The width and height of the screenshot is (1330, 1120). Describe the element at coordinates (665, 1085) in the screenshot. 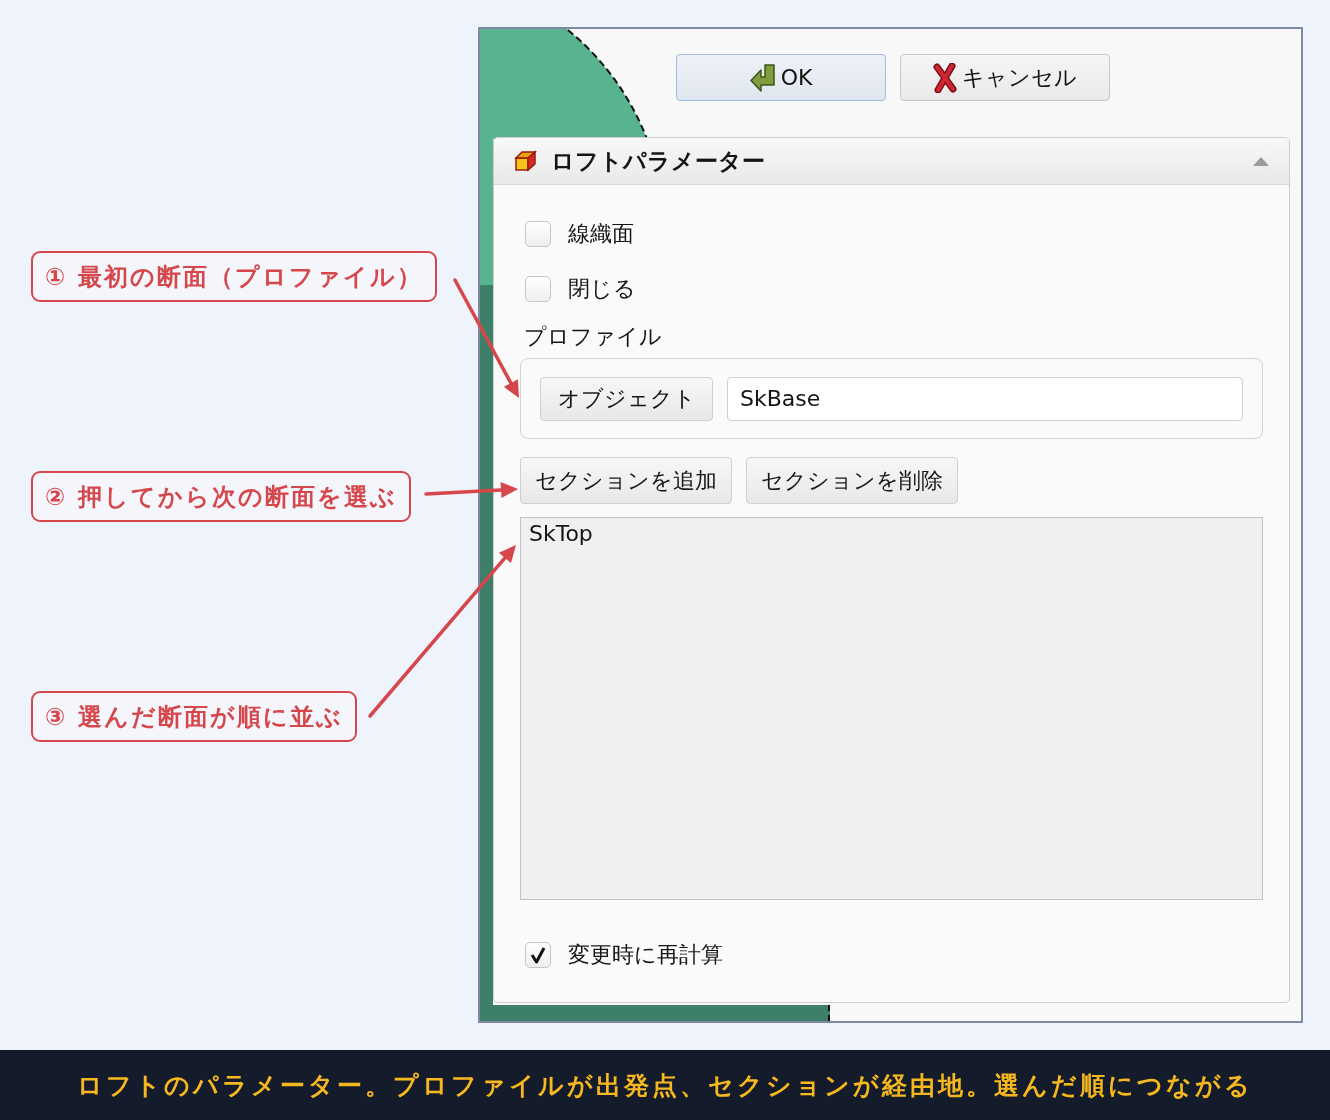

I see `caption-text: ロフトのパラメーター。プロファイルが出発点、セクションが経由地。選んだ順につながる` at that location.